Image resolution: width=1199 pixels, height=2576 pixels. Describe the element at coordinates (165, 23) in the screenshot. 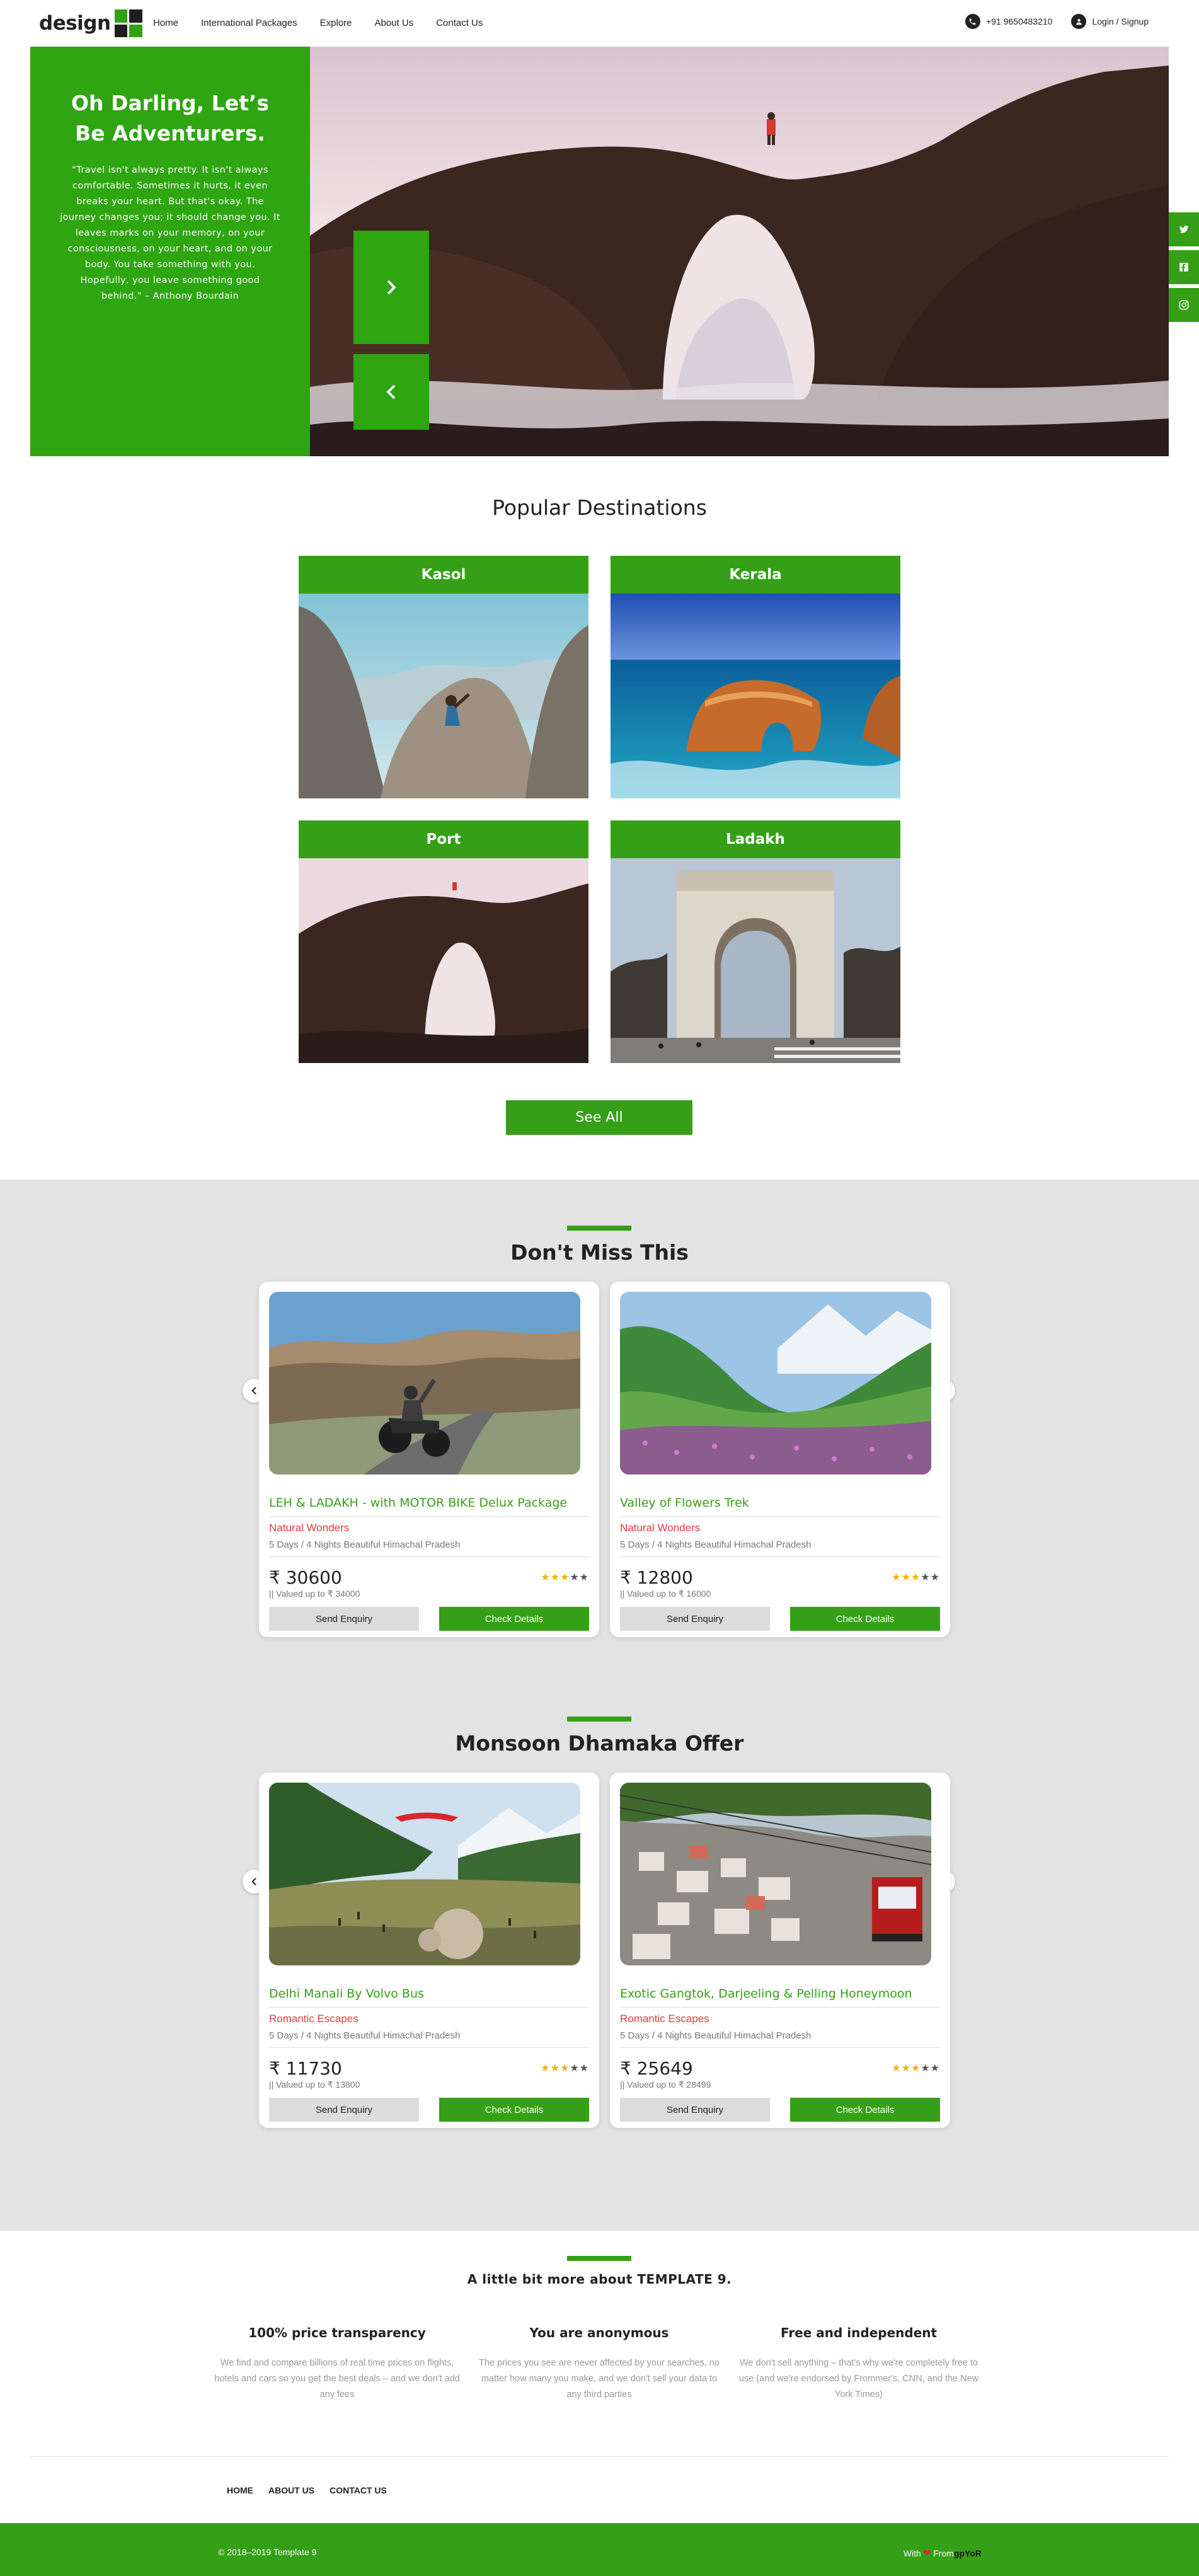

I see `nav-home: Home` at that location.